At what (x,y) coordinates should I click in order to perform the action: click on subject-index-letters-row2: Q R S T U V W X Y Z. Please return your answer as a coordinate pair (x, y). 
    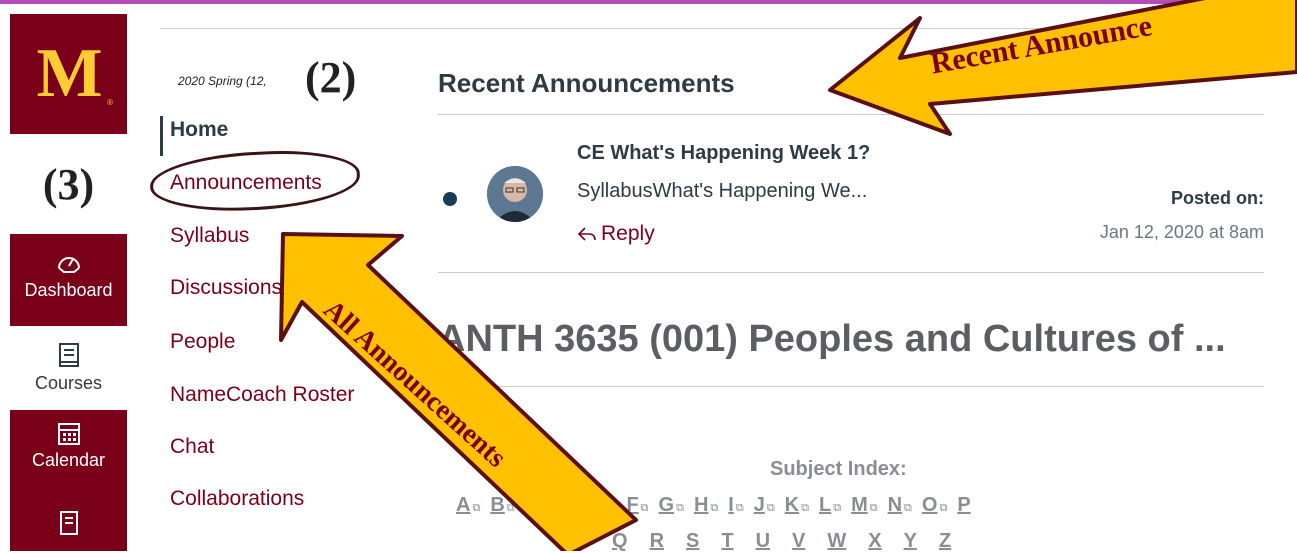
    Looking at the image, I should click on (781, 541).